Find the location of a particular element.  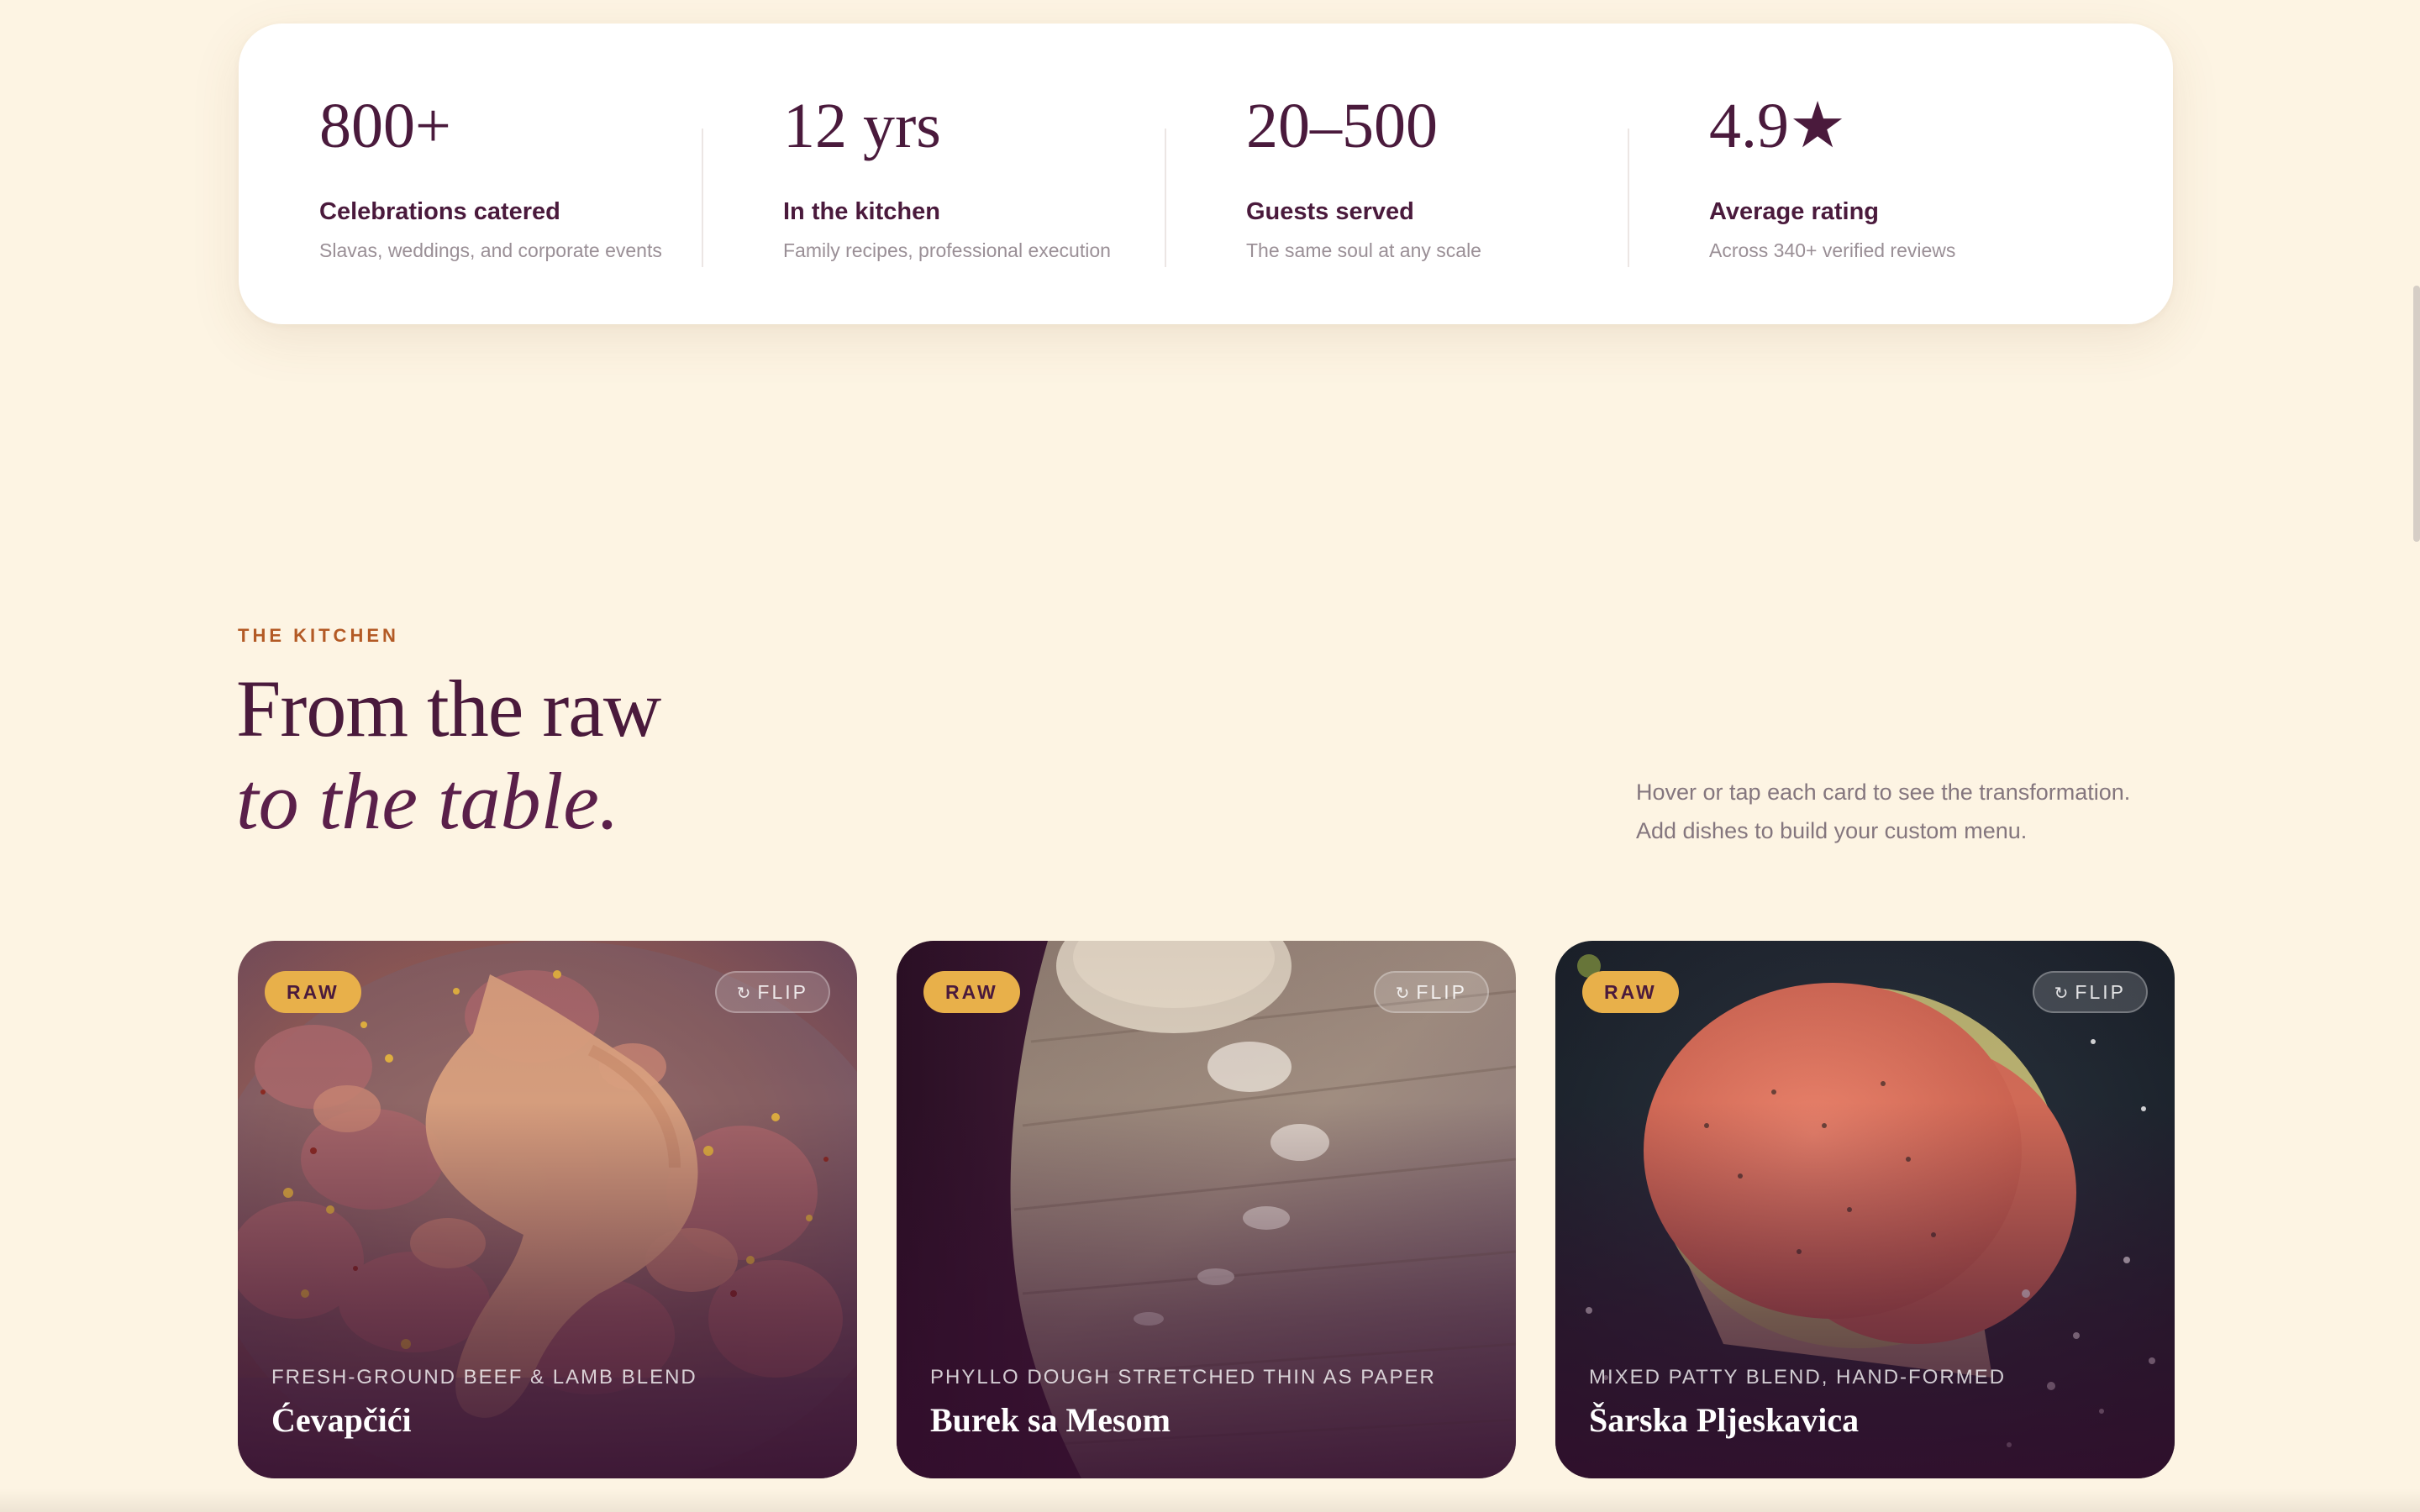

section-eyebrow: THE KITCHEN is located at coordinates (318, 635).